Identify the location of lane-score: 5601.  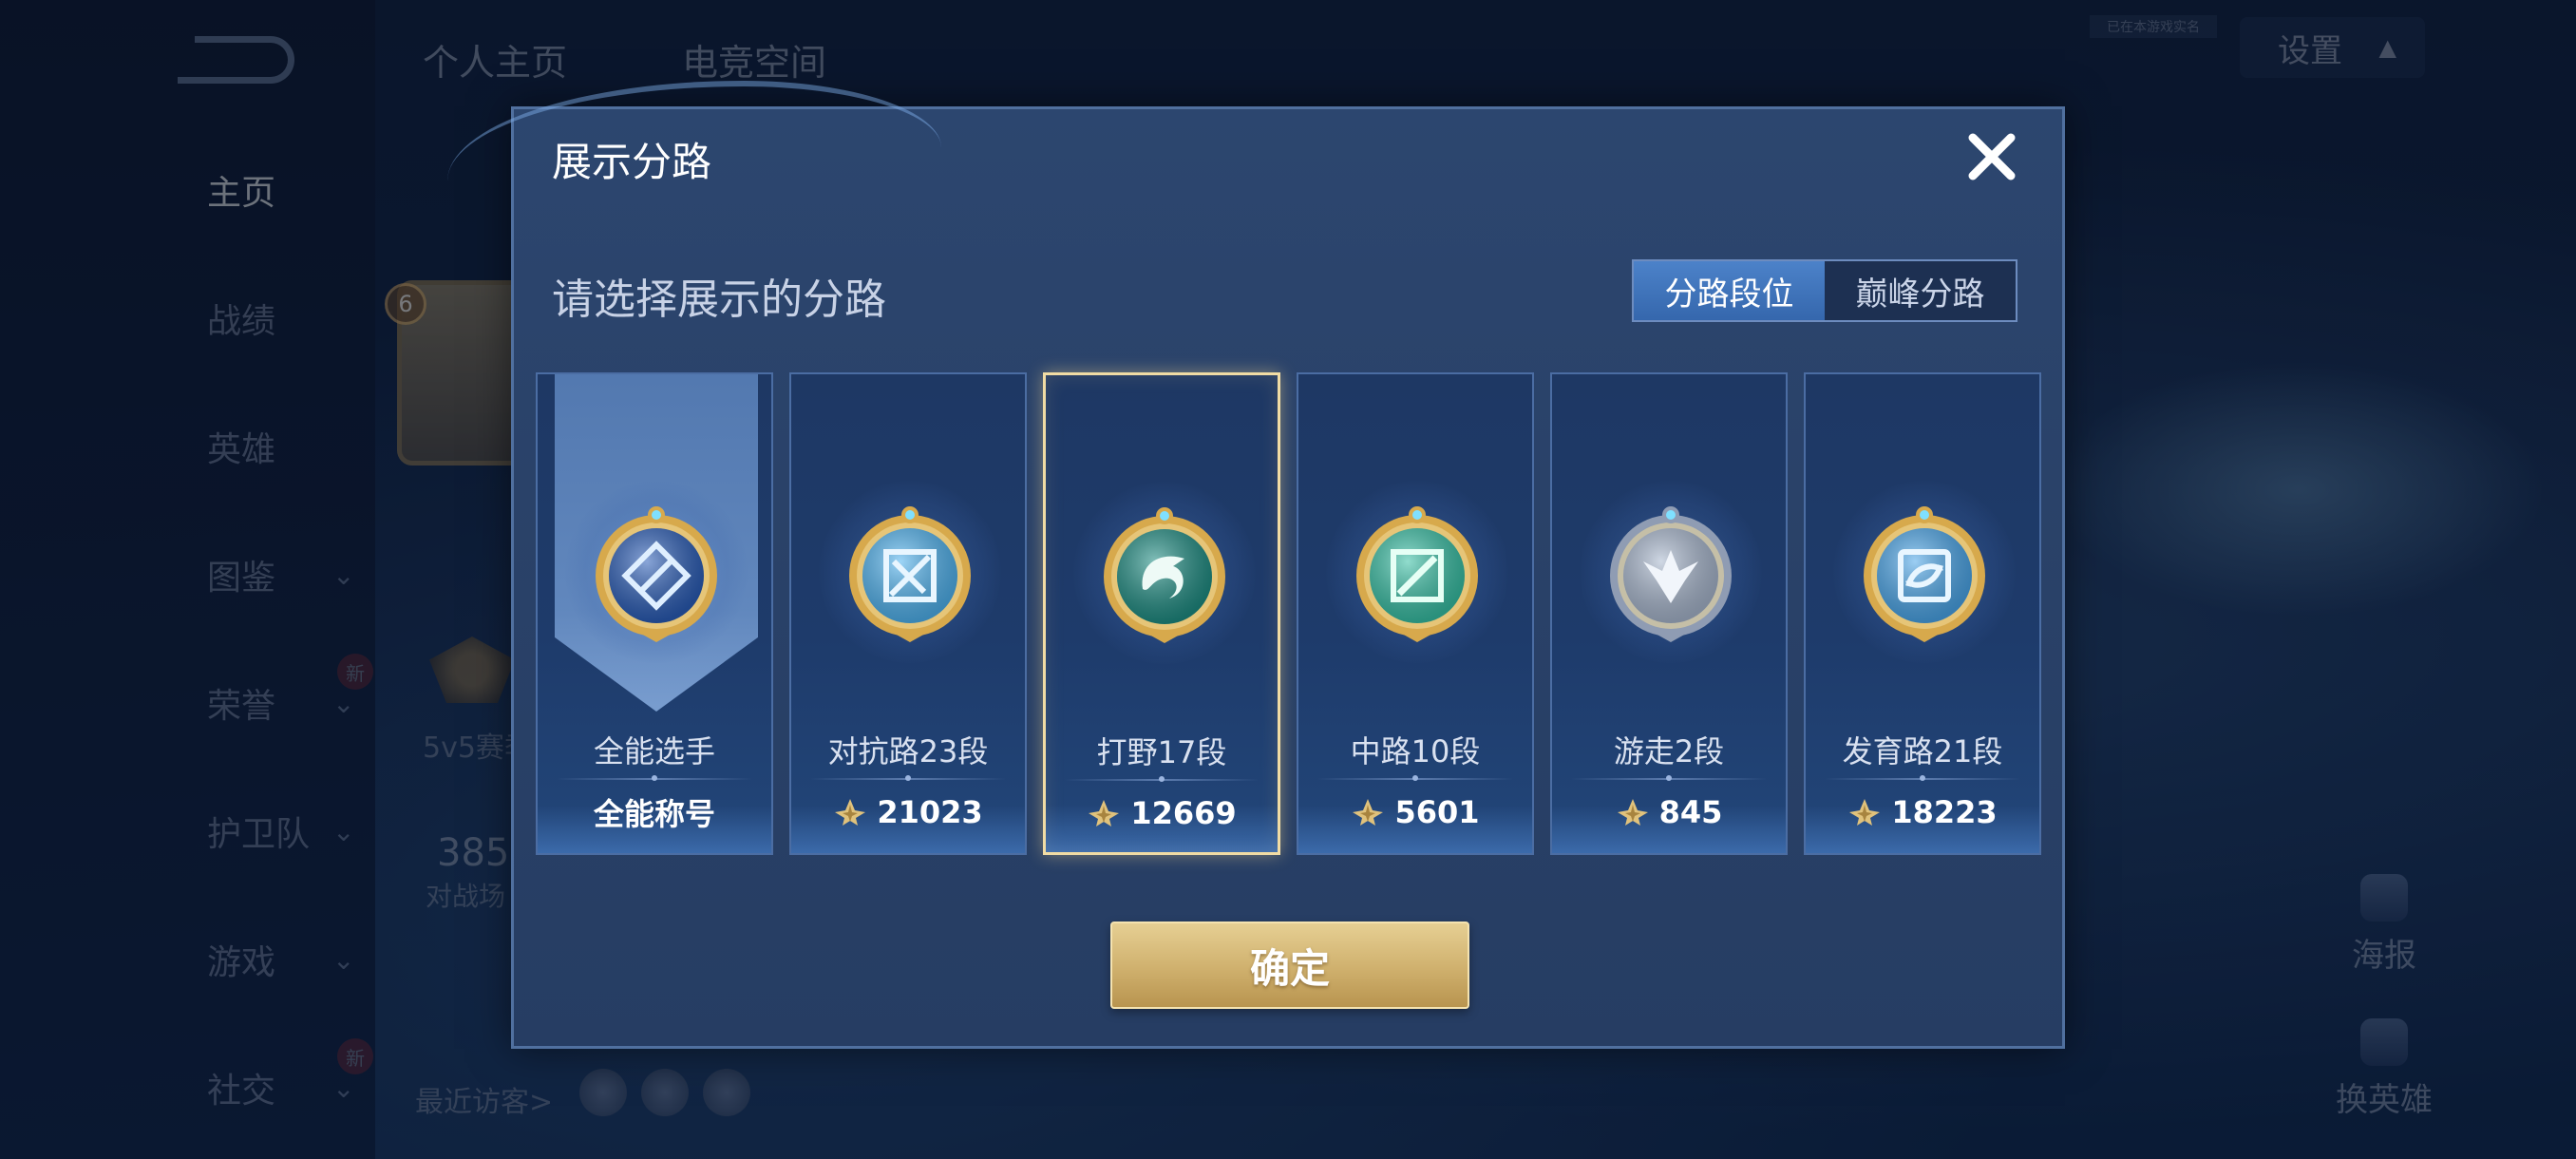
(1415, 812).